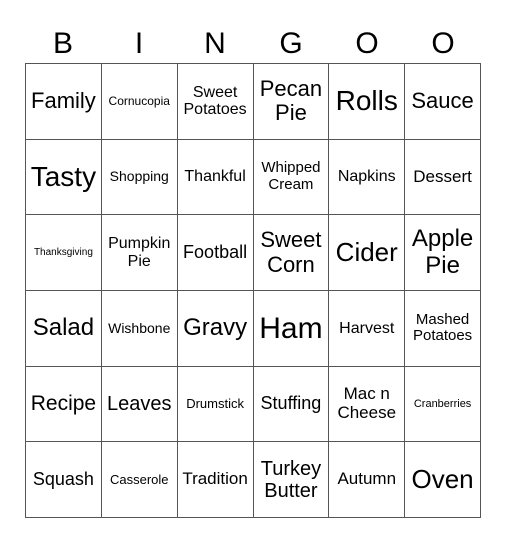 Image resolution: width=506 pixels, height=544 pixels. I want to click on bingo-cell: Pumpkin Pie, so click(139, 253).